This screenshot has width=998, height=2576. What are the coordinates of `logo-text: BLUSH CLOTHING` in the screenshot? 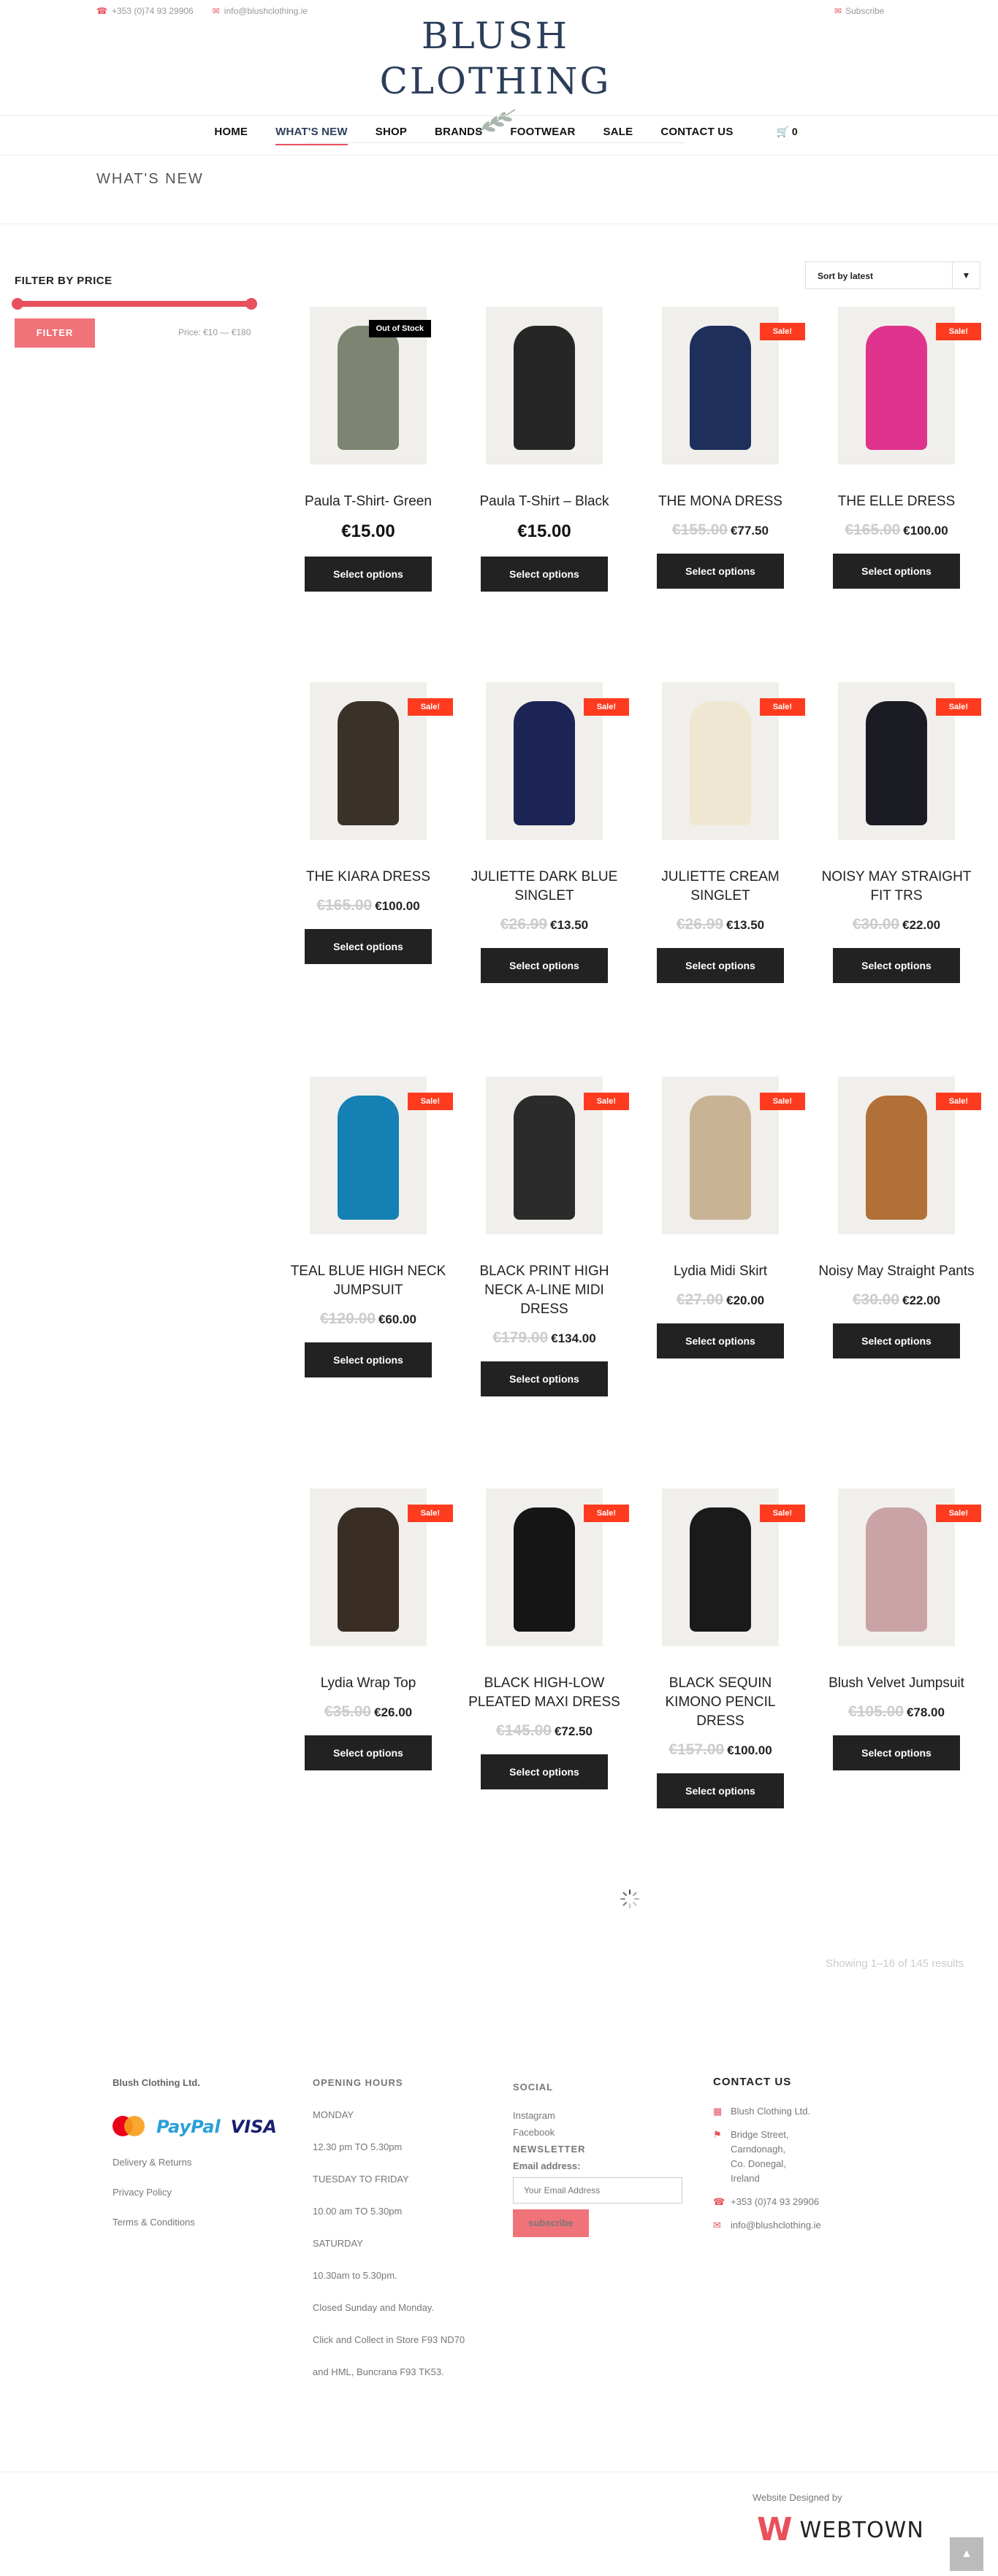 It's located at (495, 58).